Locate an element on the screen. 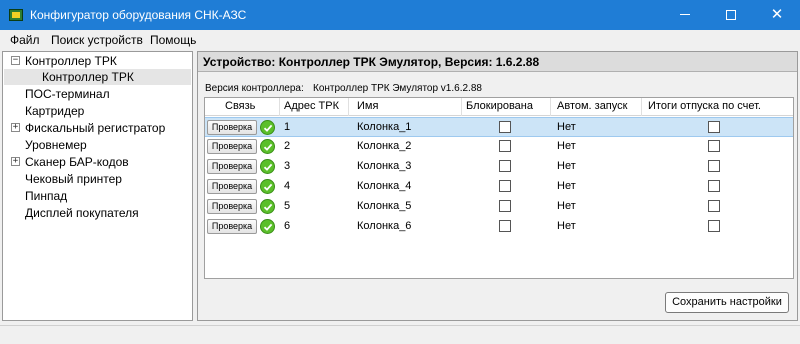 The height and width of the screenshot is (344, 800). column-blocked: Блокирована is located at coordinates (499, 106).